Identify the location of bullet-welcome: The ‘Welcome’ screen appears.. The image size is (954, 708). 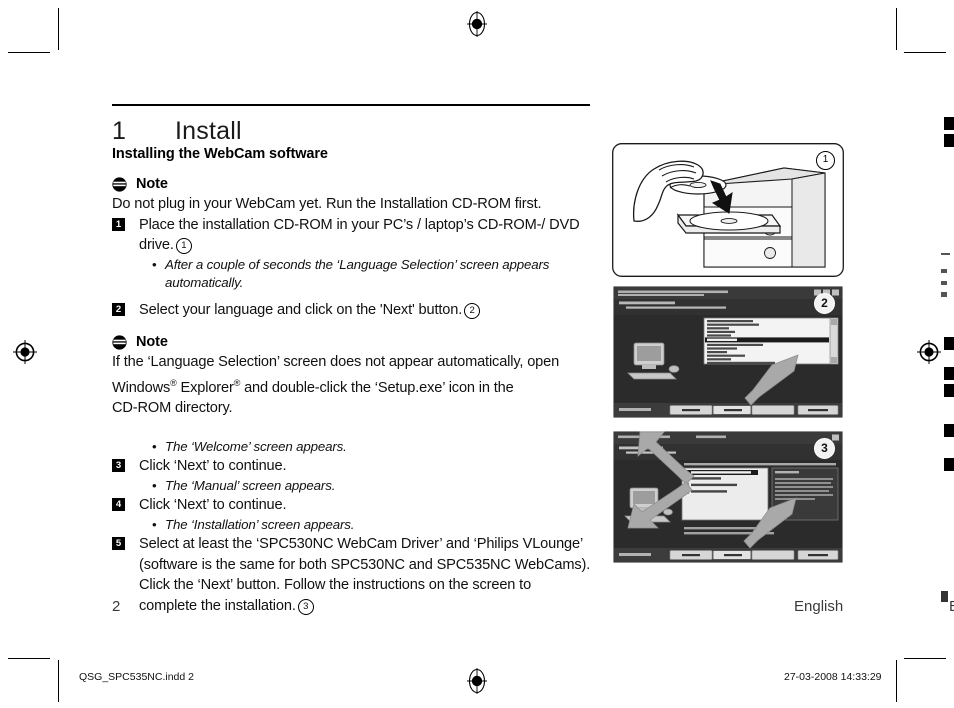
(352, 447).